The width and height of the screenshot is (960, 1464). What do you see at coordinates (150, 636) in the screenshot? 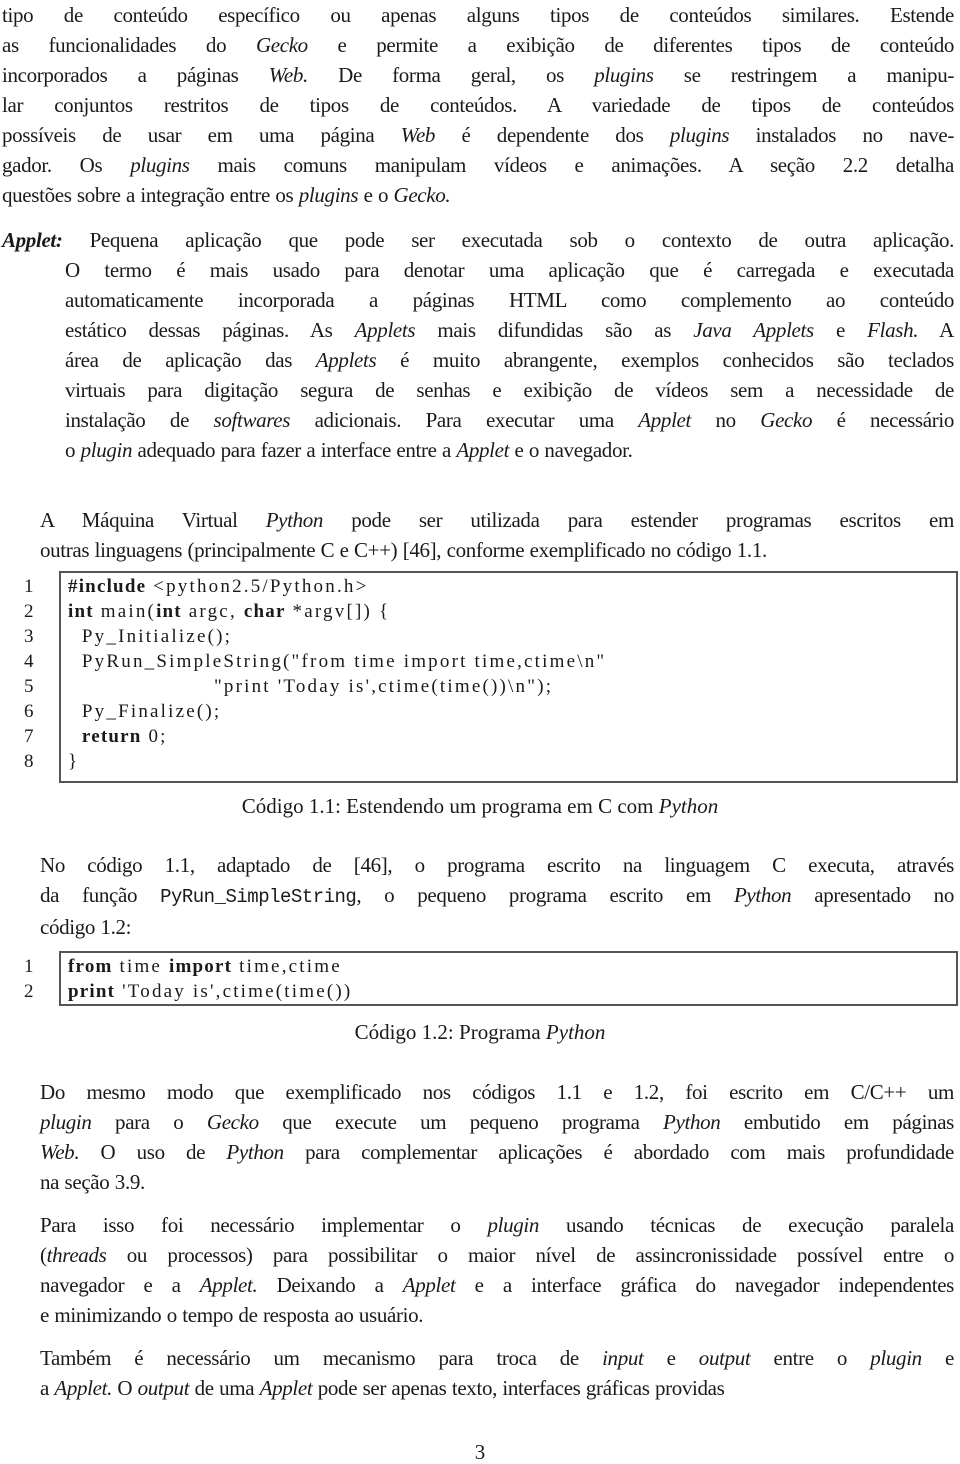
I see `code-text: Py_Initialize();` at bounding box center [150, 636].